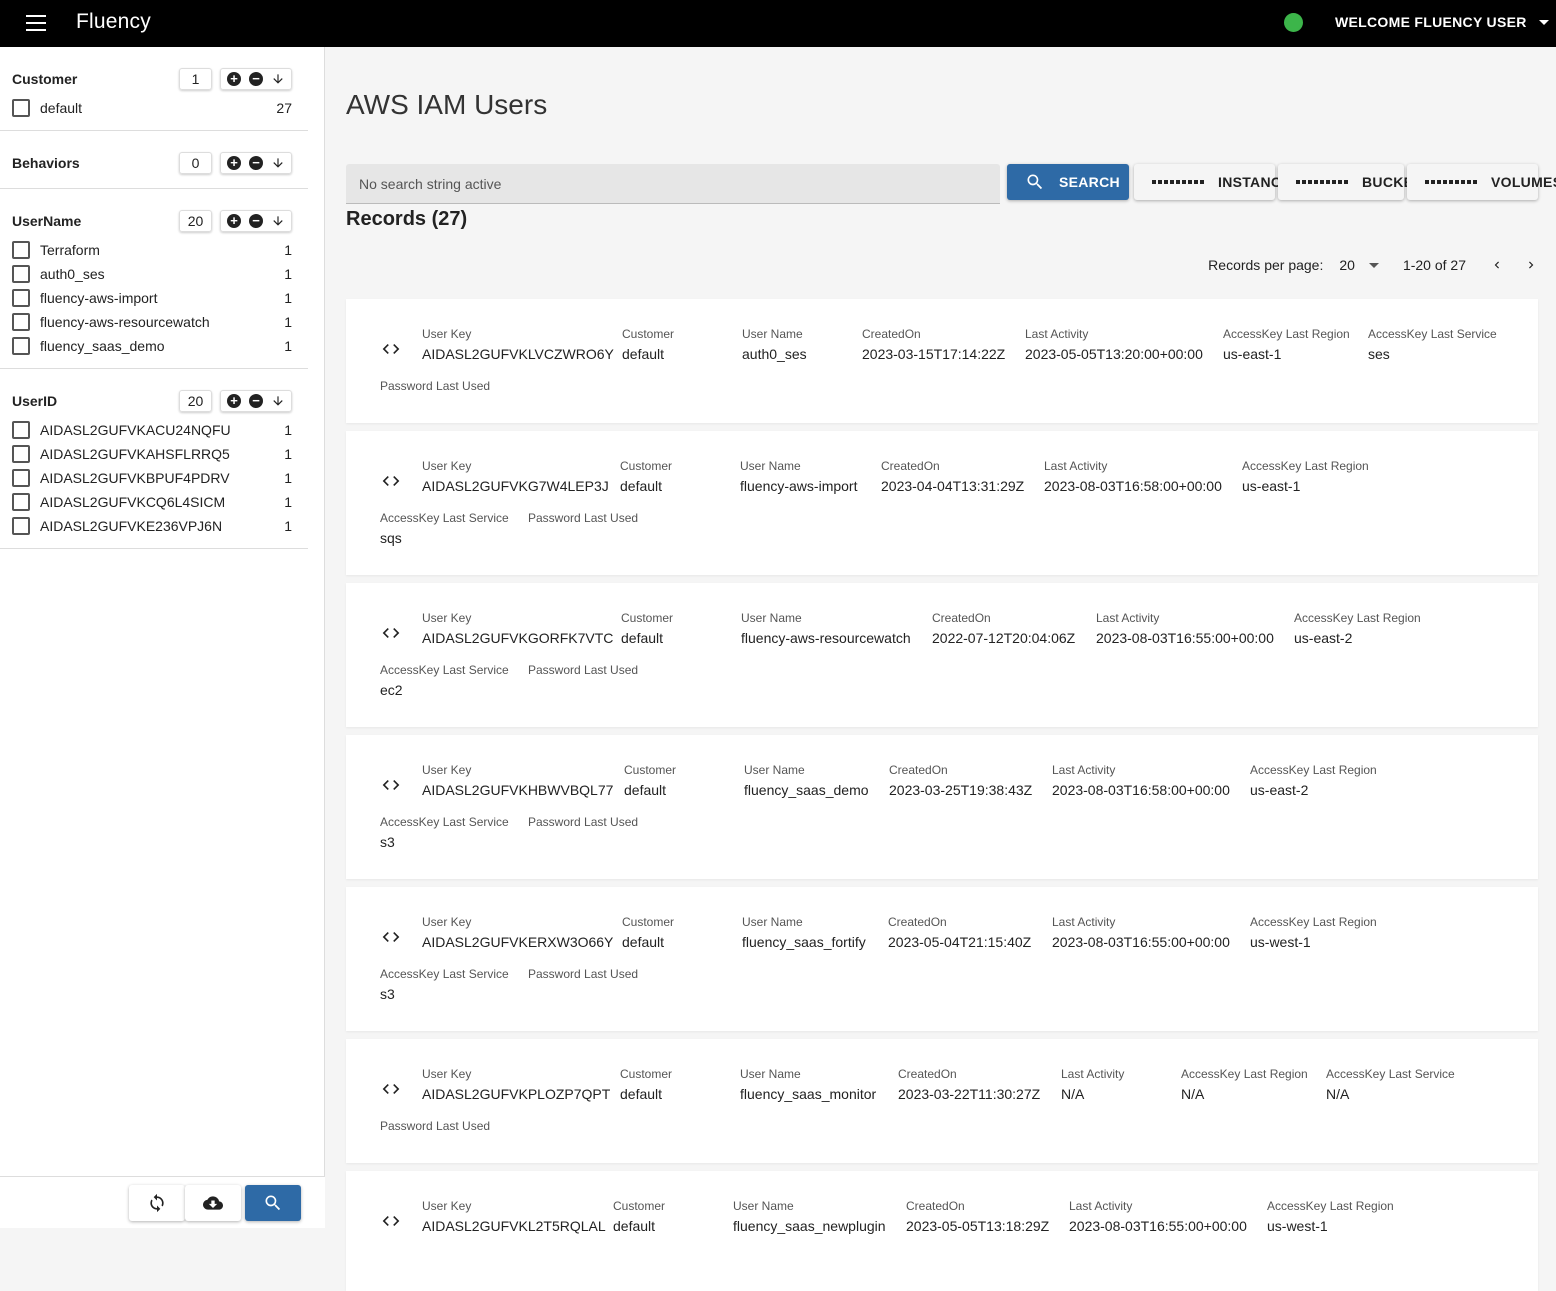 This screenshot has width=1556, height=1291. I want to click on chevron-left-icon, so click(1496, 265).